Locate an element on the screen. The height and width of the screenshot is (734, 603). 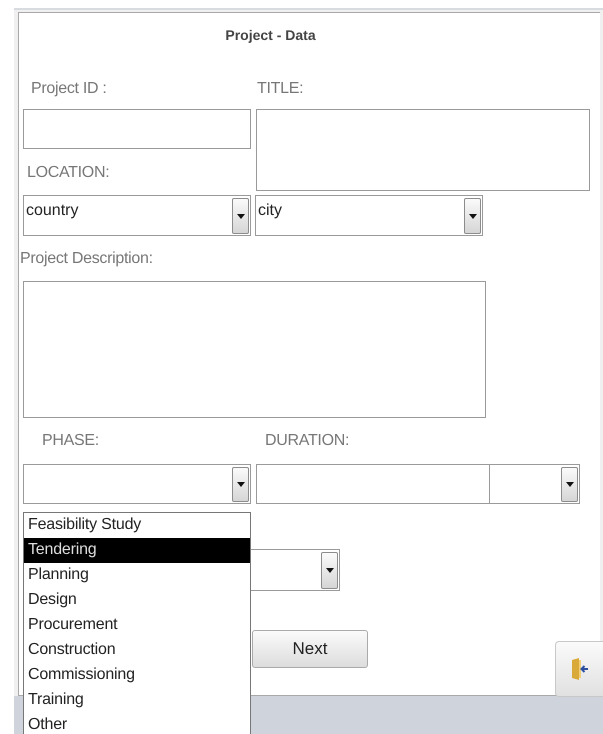
dropdown-option: Training is located at coordinates (137, 700).